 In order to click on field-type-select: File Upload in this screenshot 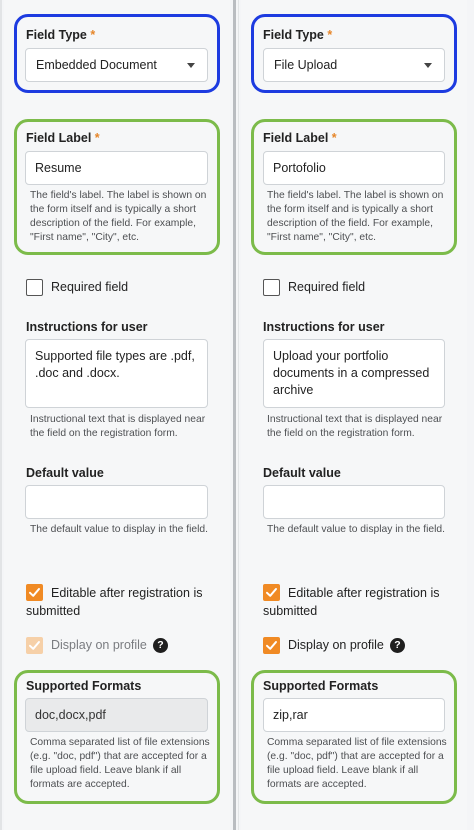, I will do `click(354, 65)`.